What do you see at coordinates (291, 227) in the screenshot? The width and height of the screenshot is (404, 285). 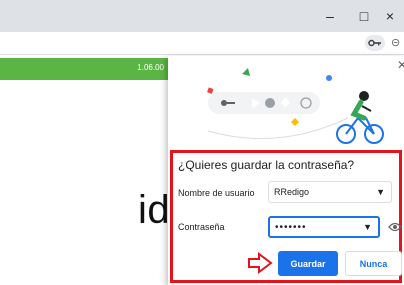 I see `password-value: •••••••` at bounding box center [291, 227].